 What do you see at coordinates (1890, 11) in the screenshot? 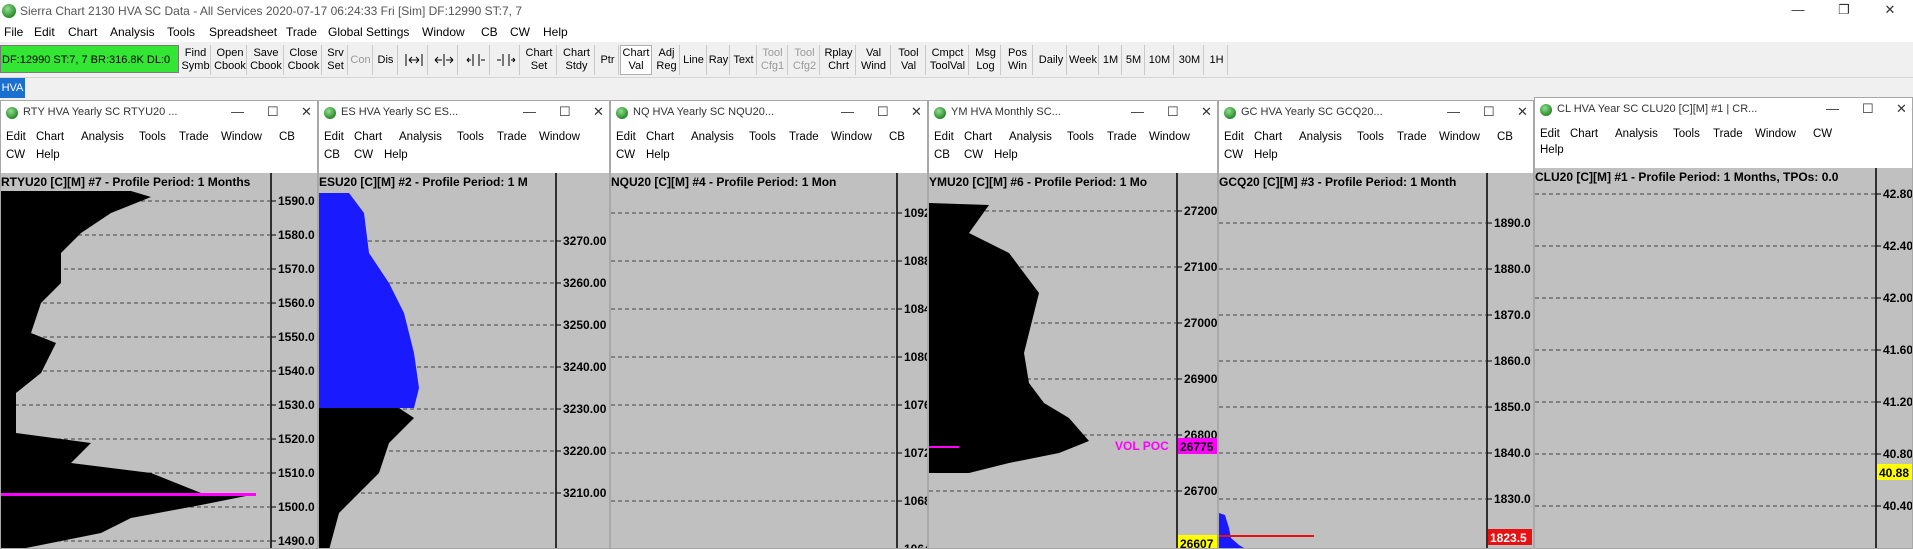
I see `close-button: ✕` at bounding box center [1890, 11].